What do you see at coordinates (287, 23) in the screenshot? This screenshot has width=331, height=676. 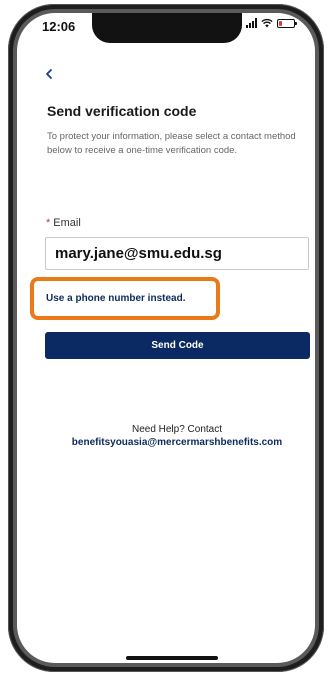 I see `battery-icon` at bounding box center [287, 23].